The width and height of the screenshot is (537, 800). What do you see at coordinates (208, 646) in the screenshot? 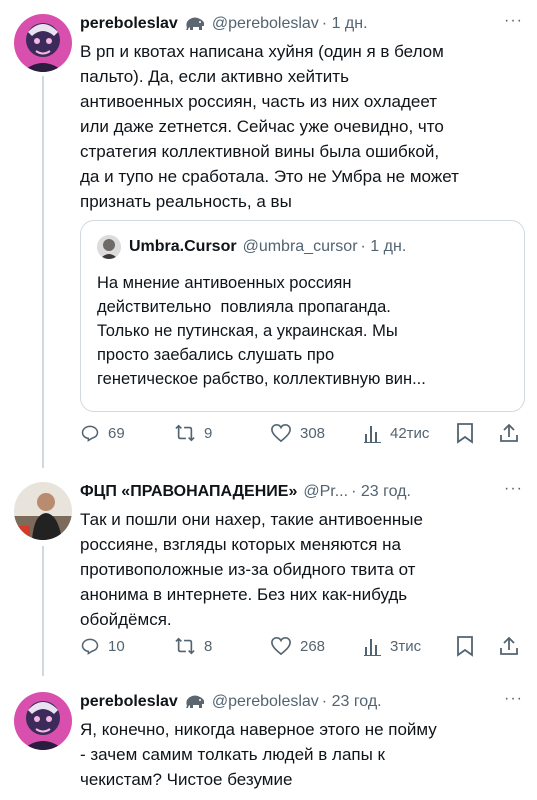
I see `retweet-count: 8` at bounding box center [208, 646].